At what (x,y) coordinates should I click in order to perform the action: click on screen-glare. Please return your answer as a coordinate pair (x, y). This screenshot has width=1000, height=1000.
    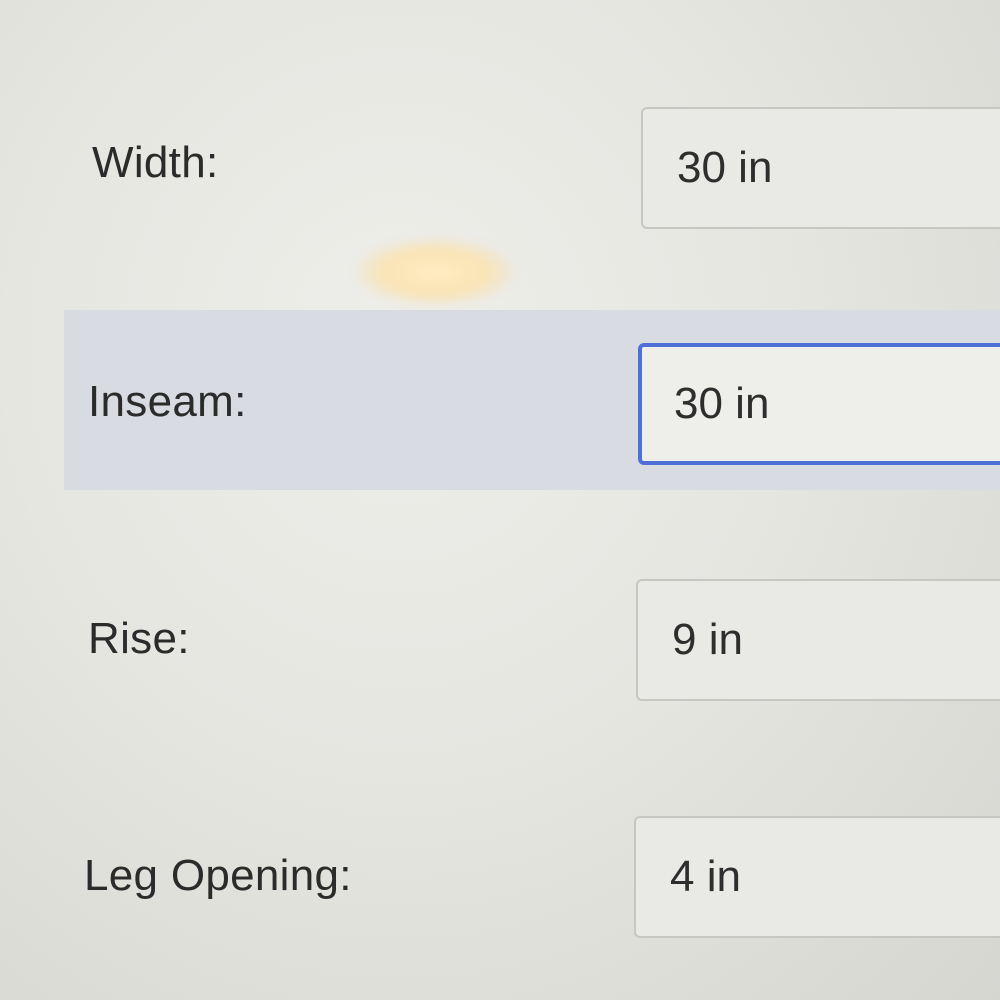
    Looking at the image, I should click on (435, 272).